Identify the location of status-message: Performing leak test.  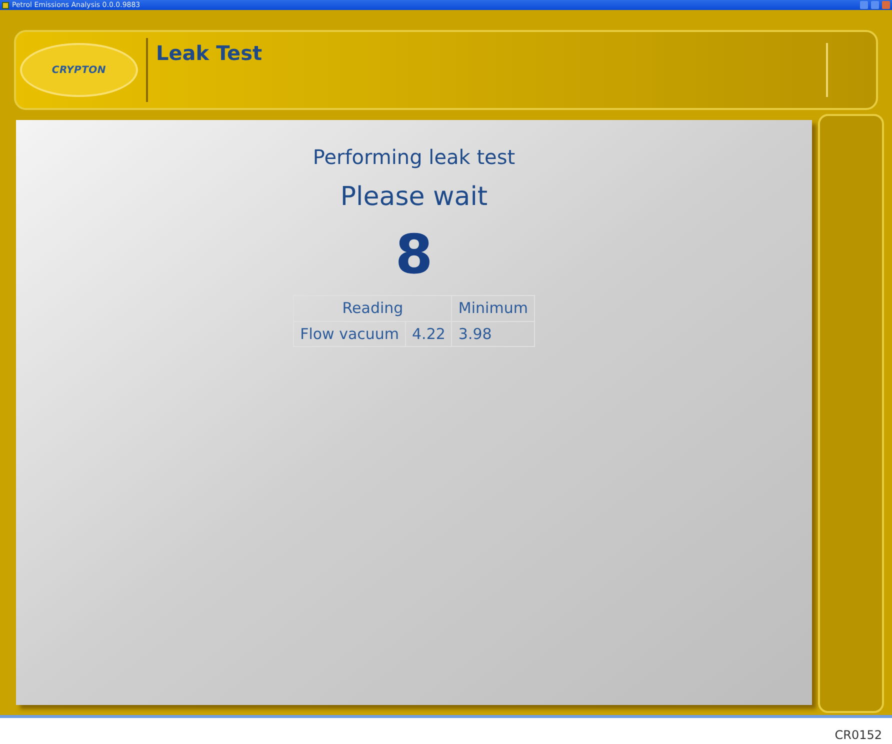
(414, 157).